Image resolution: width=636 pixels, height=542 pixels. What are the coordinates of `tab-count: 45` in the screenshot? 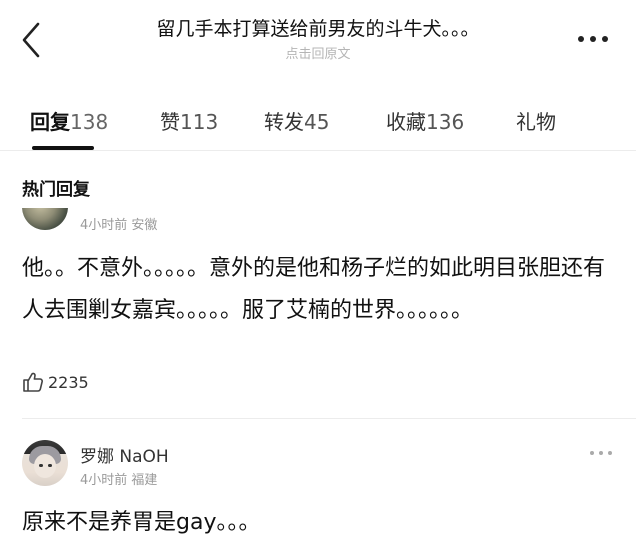 It's located at (317, 122).